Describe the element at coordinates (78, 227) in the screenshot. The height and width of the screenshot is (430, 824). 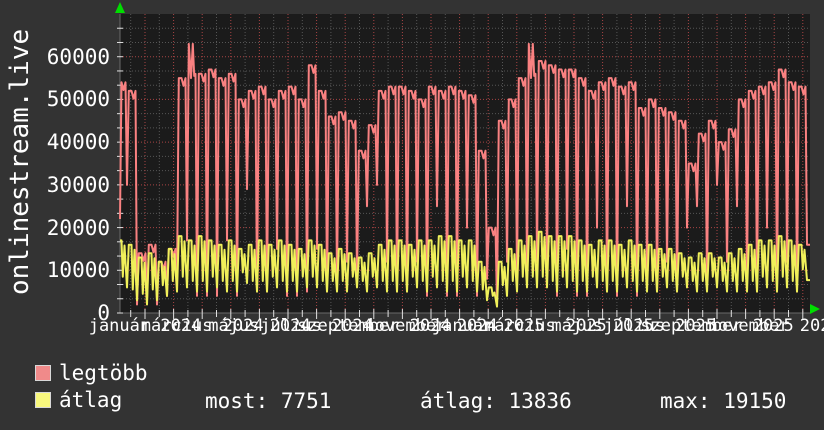
I see `y-tick-label: 20000` at that location.